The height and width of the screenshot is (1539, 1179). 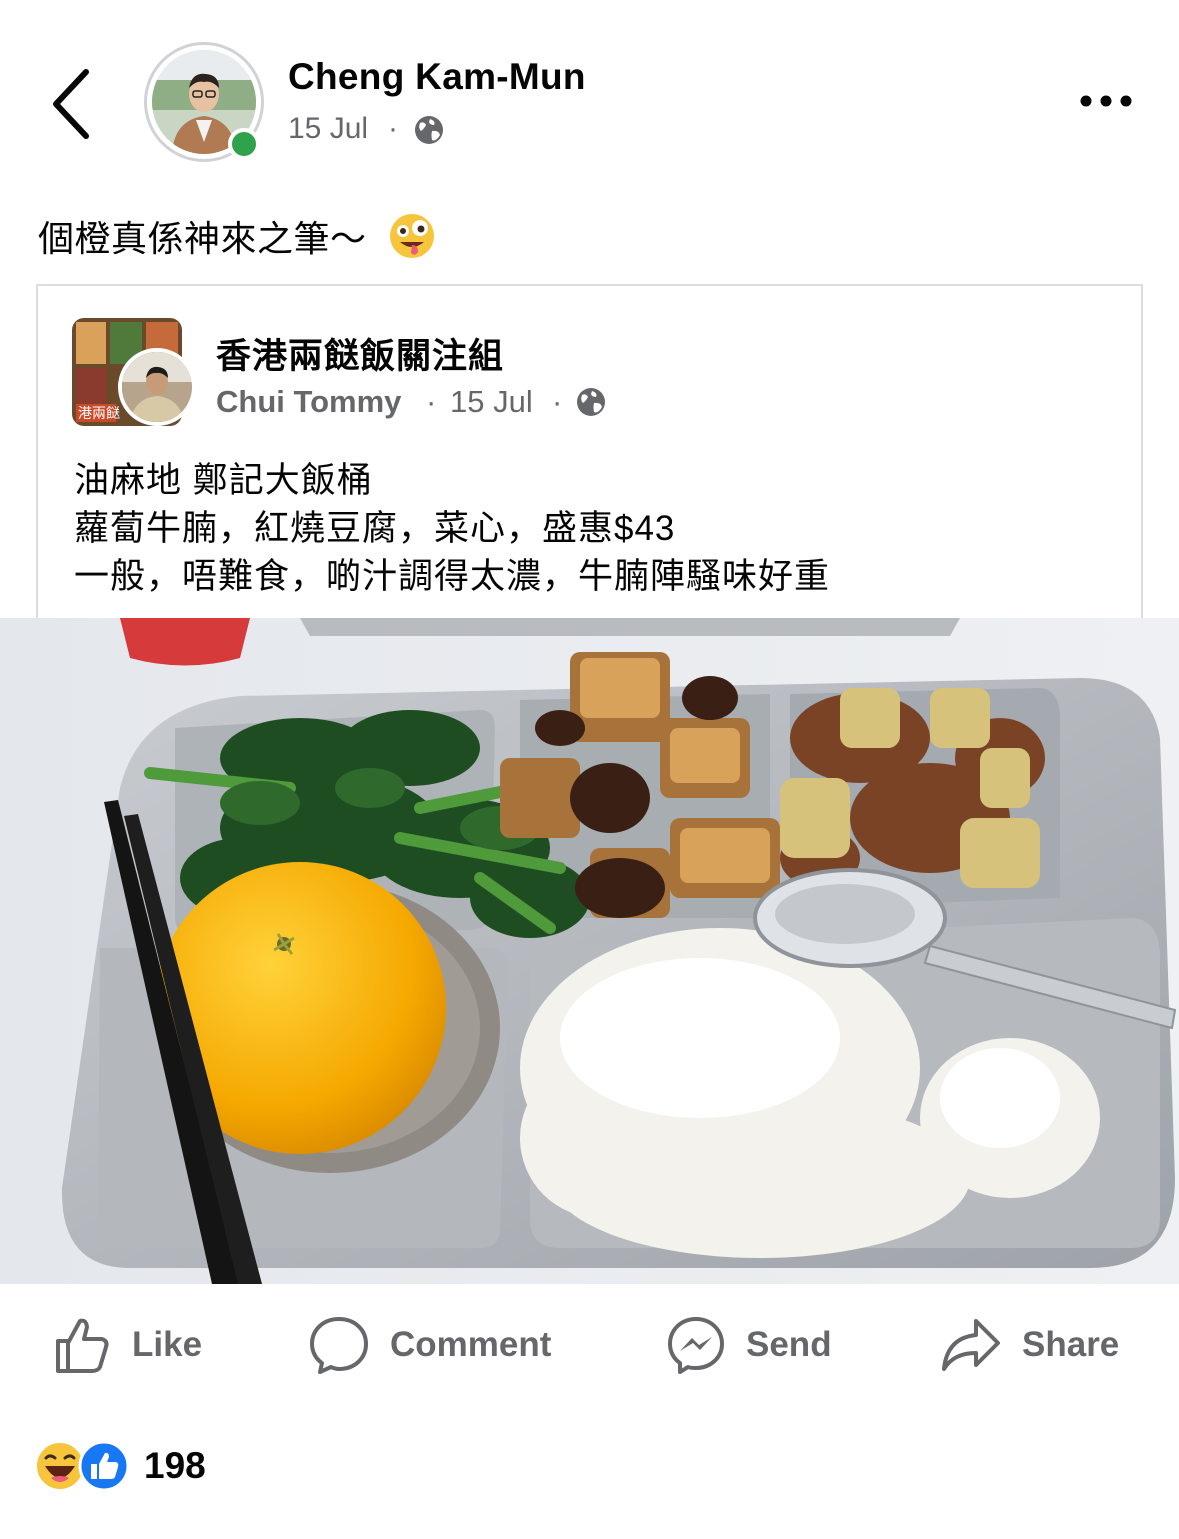 I want to click on thumbs-up-icon, so click(x=82, y=1345).